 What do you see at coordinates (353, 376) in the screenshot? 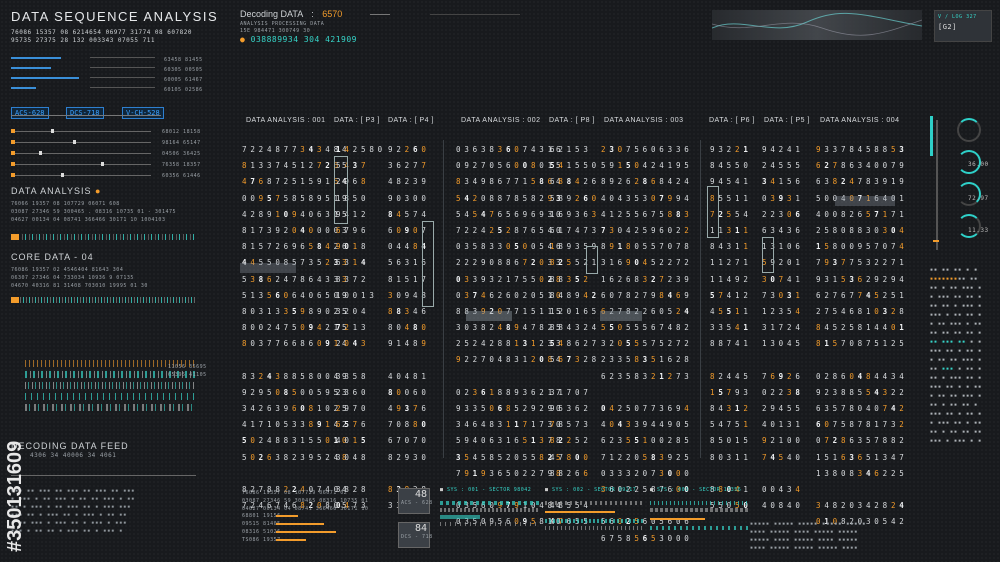
I see `data-row: 3358` at bounding box center [353, 376].